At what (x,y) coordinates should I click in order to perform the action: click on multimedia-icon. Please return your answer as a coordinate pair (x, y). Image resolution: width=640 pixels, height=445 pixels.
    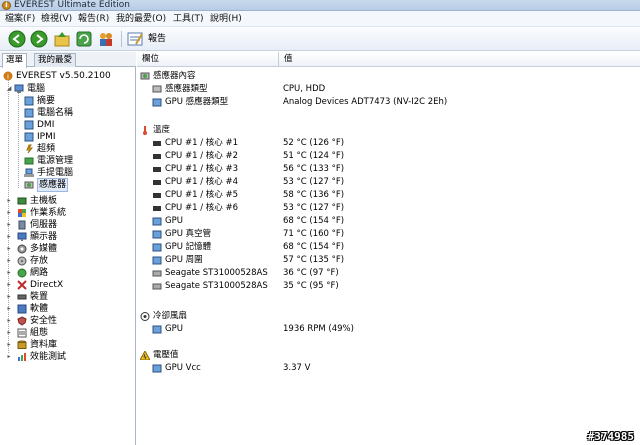
    Looking at the image, I should click on (22, 249).